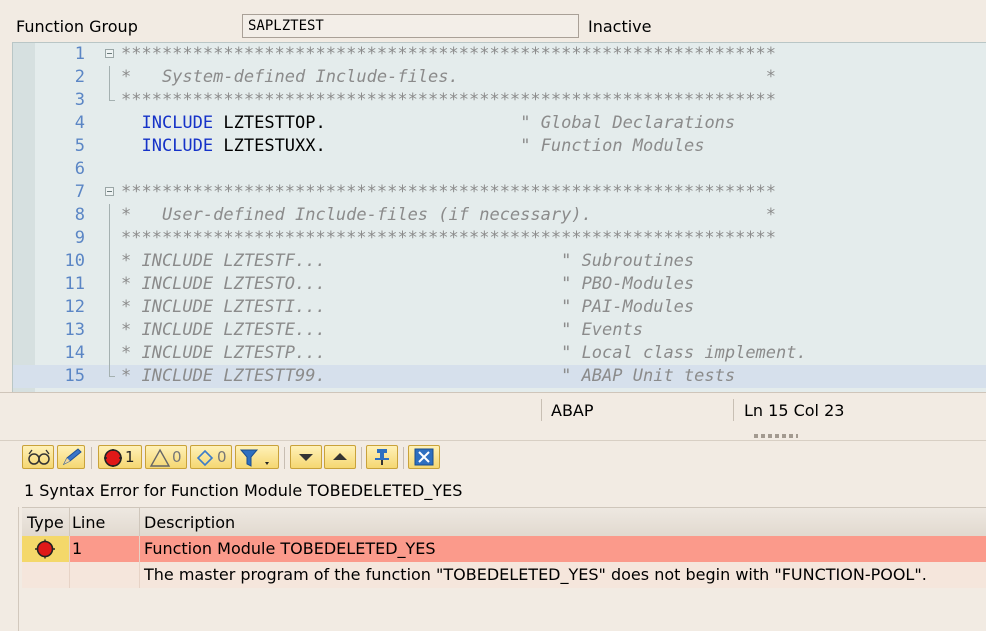  I want to click on code-text: * INCLUDE LZTESTT99. " ABAP Unit tests, so click(428, 376).